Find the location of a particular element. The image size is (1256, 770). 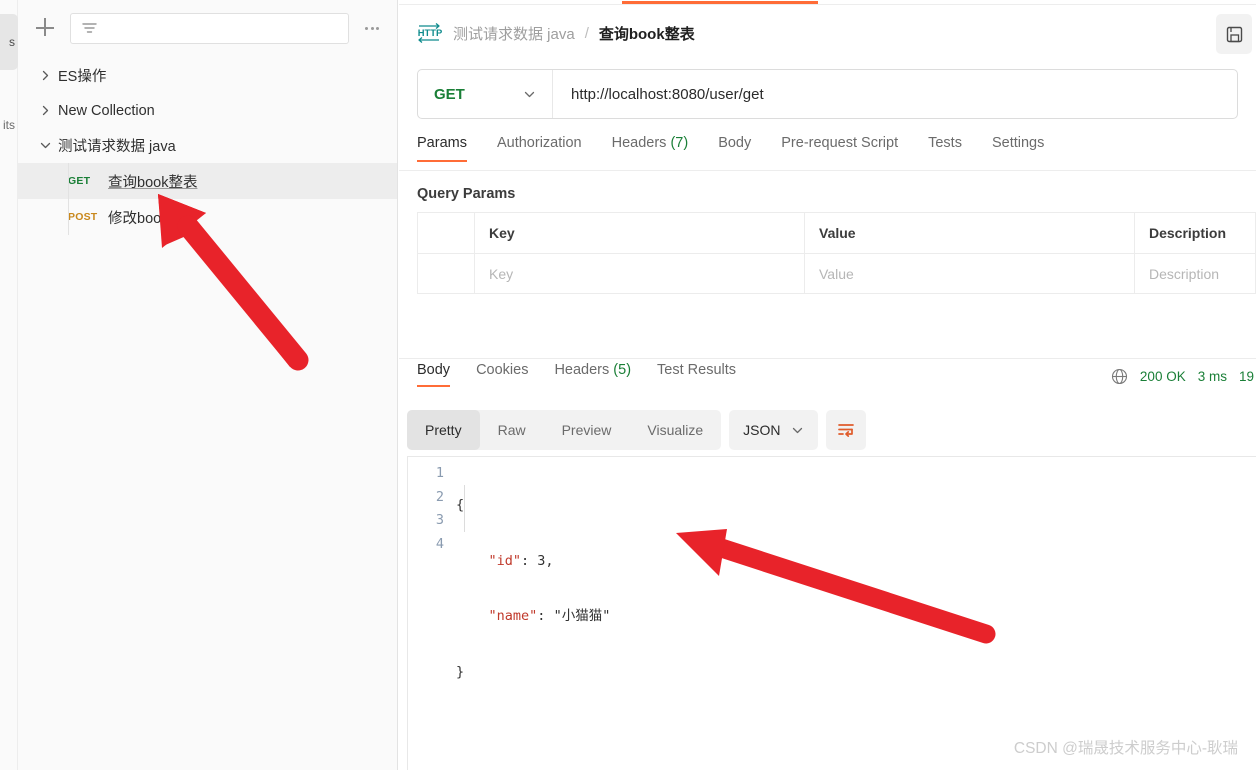

view-mode-visualize: Visualize is located at coordinates (675, 430).